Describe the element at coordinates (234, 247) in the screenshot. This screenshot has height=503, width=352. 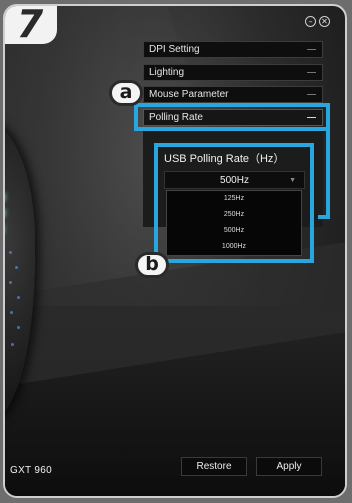
I see `option-1000hz: 1000Hz` at that location.